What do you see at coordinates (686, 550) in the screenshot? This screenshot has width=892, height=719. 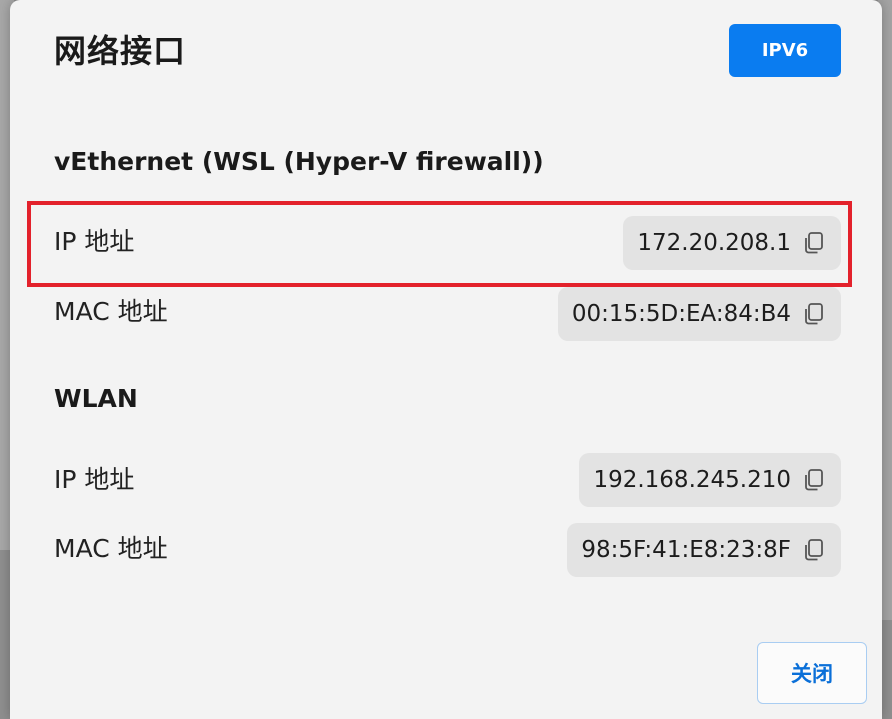 I see `mac-address-value: 98:5F:41:E8:23:8F` at bounding box center [686, 550].